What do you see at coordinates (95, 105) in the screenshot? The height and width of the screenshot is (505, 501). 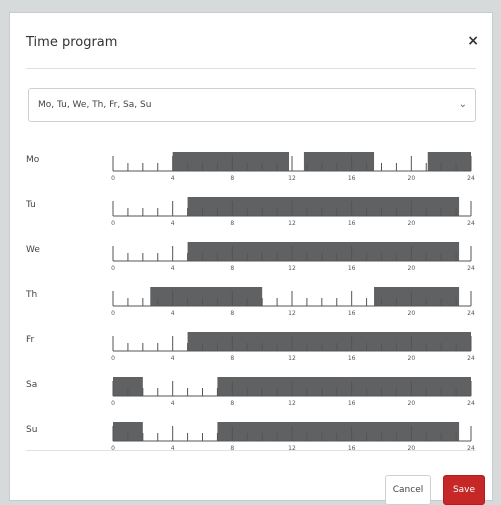 I see `days-select-value: Mo, Tu, We, Th, Fr, Sa, Su` at bounding box center [95, 105].